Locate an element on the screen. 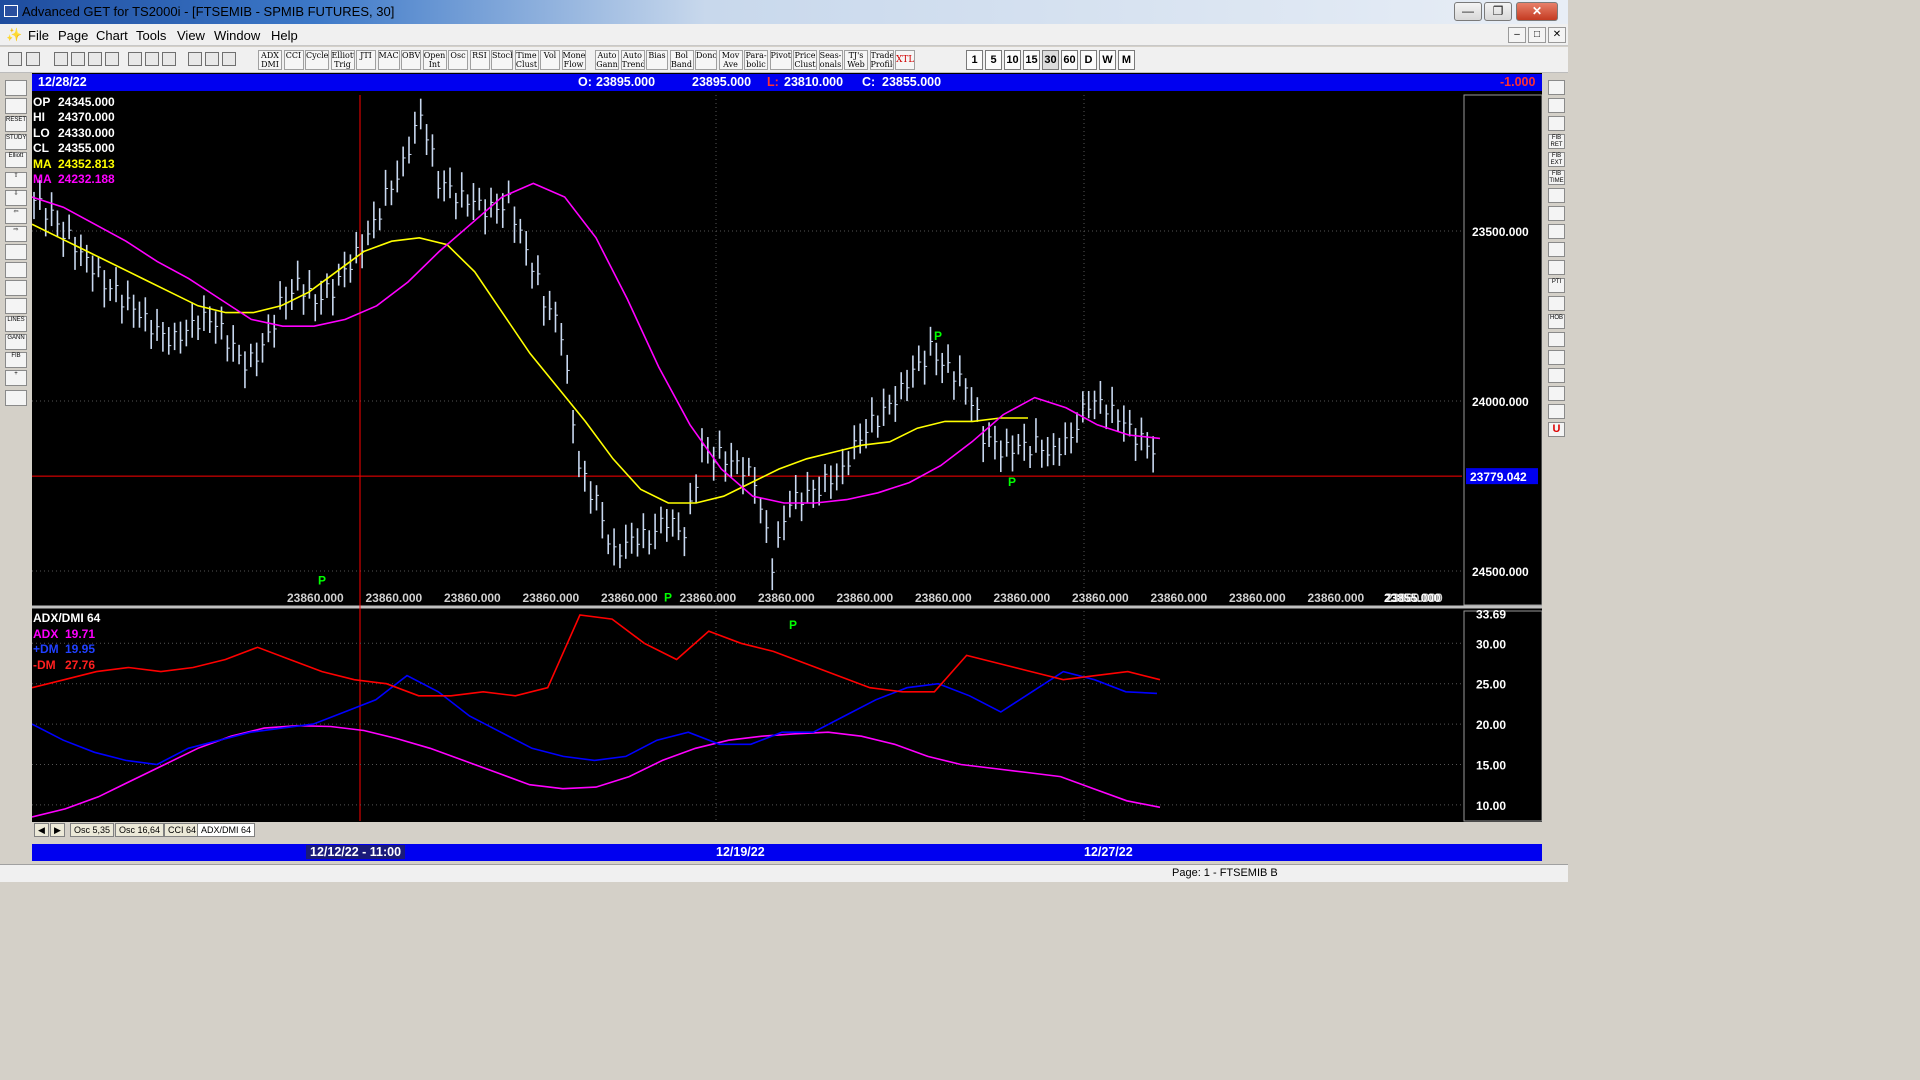 The width and height of the screenshot is (1920, 1080). menu-page: Page is located at coordinates (73, 35).